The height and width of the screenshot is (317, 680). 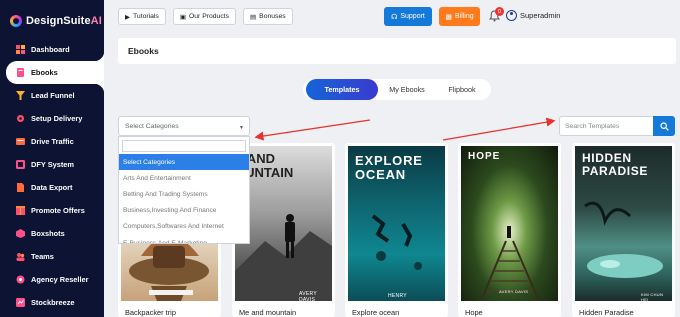 What do you see at coordinates (184, 194) in the screenshot?
I see `category-option: Betting And Trading Systems` at bounding box center [184, 194].